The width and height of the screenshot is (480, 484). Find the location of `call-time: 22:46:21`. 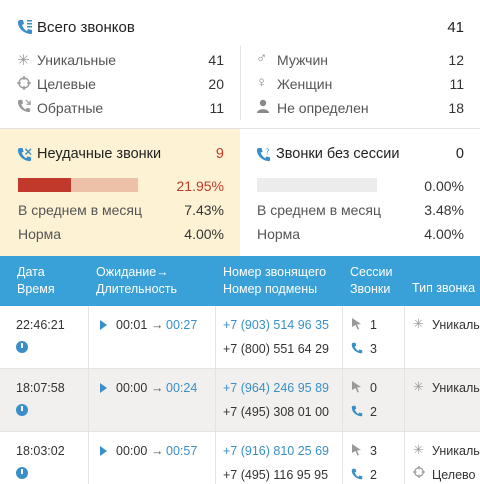

call-time: 22:46:21 is located at coordinates (40, 325).